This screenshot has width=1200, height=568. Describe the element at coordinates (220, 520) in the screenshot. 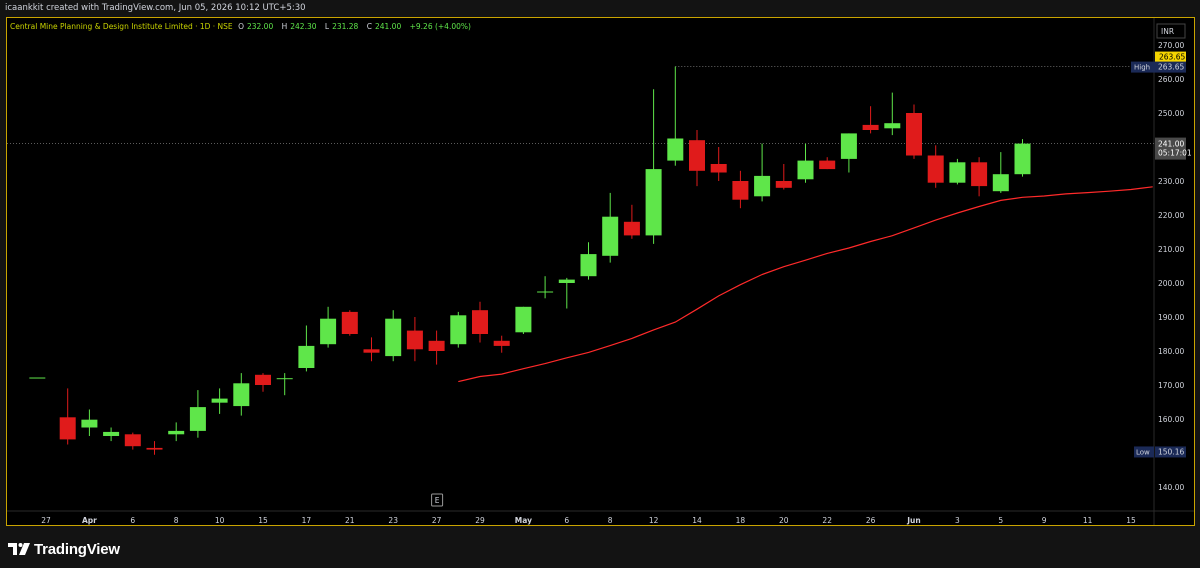

I see `x-tick-label: 10` at that location.